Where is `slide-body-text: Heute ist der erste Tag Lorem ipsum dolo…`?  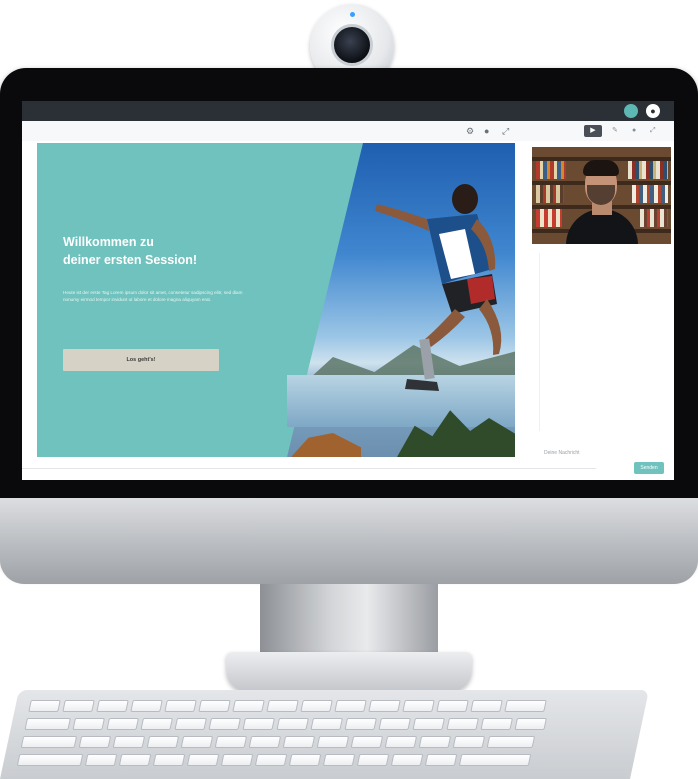
slide-body-text: Heute ist der erste Tag Lorem ipsum dolo… is located at coordinates (153, 296).